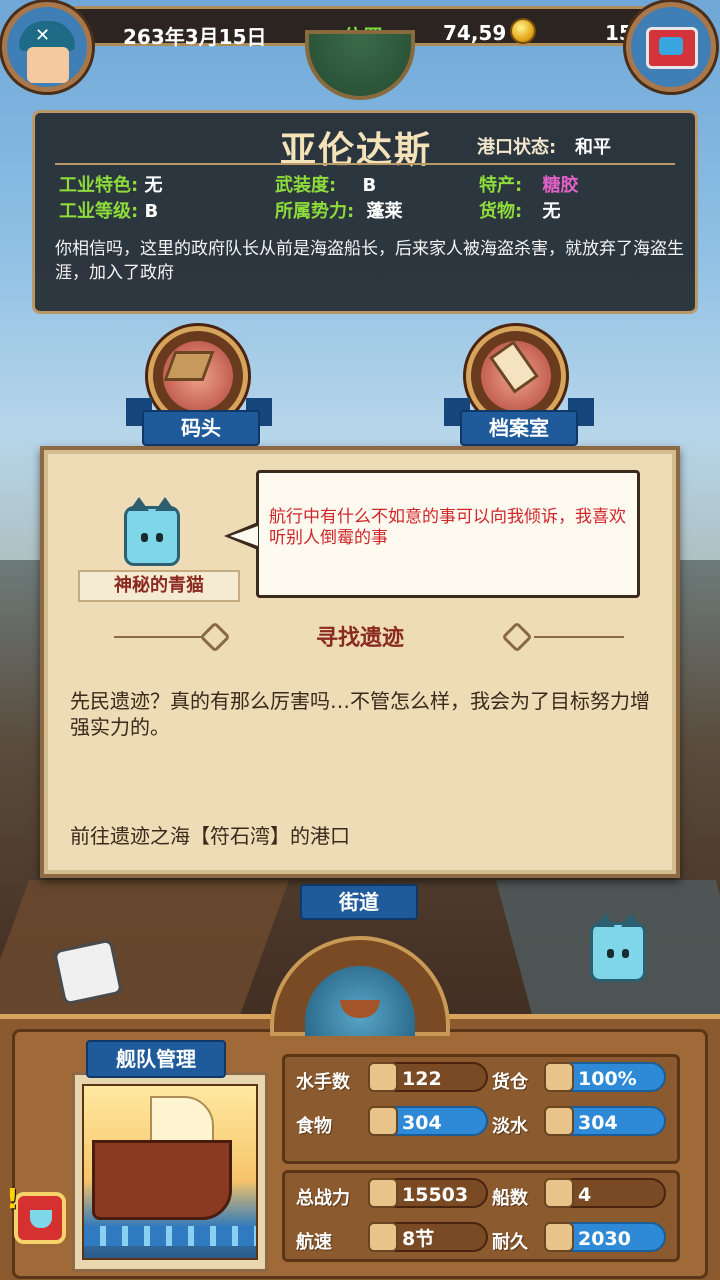 The height and width of the screenshot is (1280, 720). I want to click on ship-alert-button: !, so click(36, 1213).